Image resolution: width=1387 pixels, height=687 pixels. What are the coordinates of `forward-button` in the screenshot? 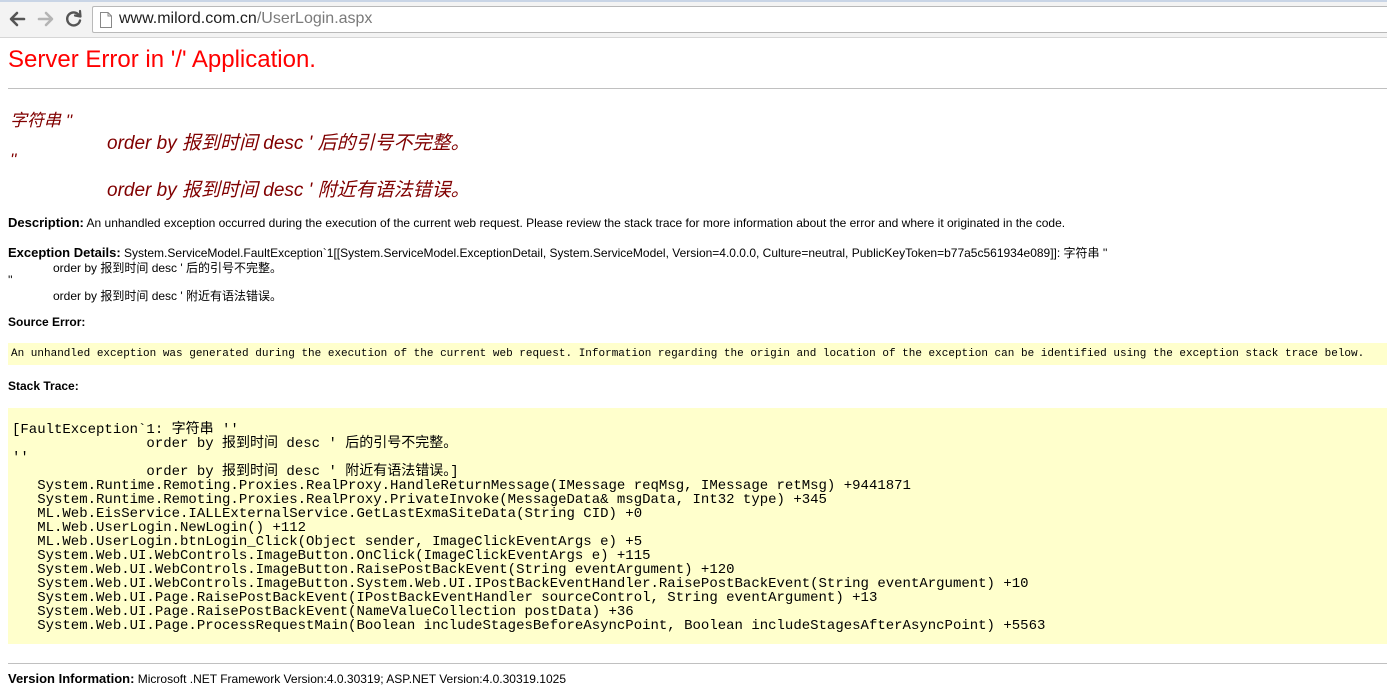 It's located at (46, 19).